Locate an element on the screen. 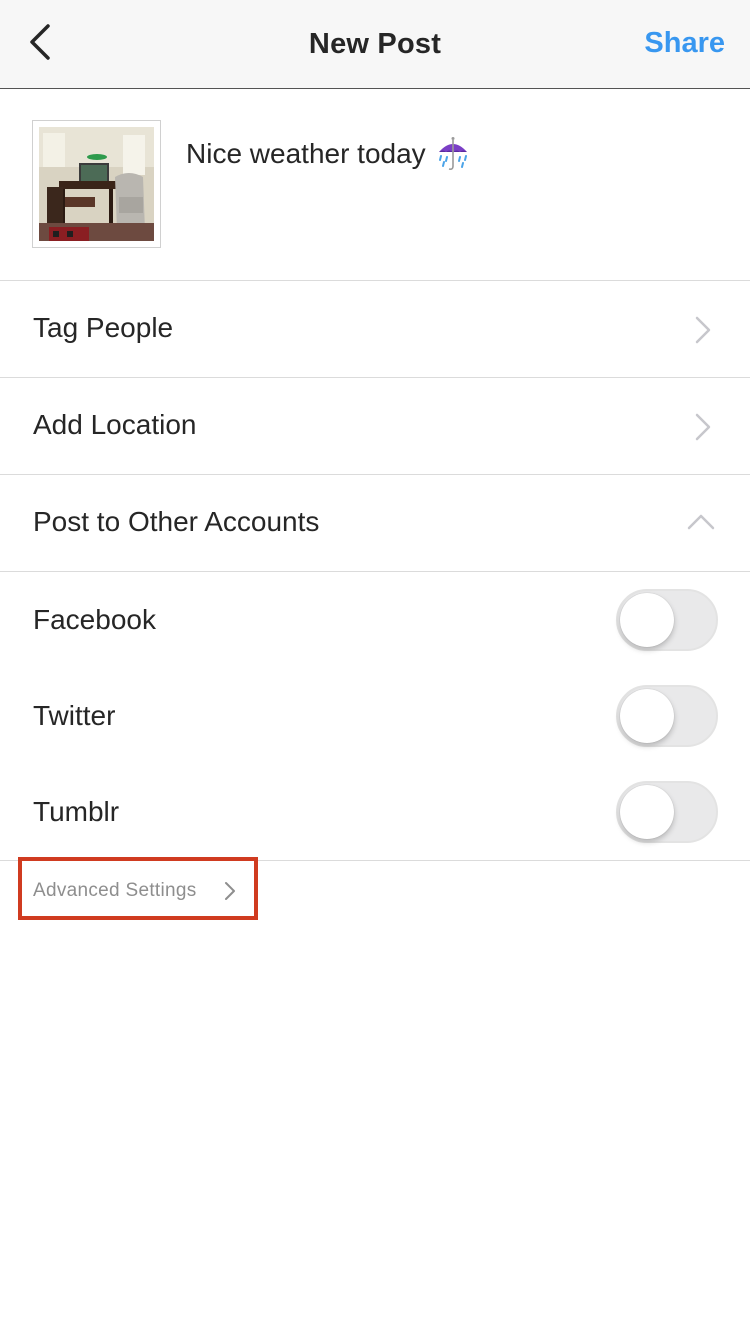  post-to-other-accounts-row: Post to Other Accounts is located at coordinates (375, 523).